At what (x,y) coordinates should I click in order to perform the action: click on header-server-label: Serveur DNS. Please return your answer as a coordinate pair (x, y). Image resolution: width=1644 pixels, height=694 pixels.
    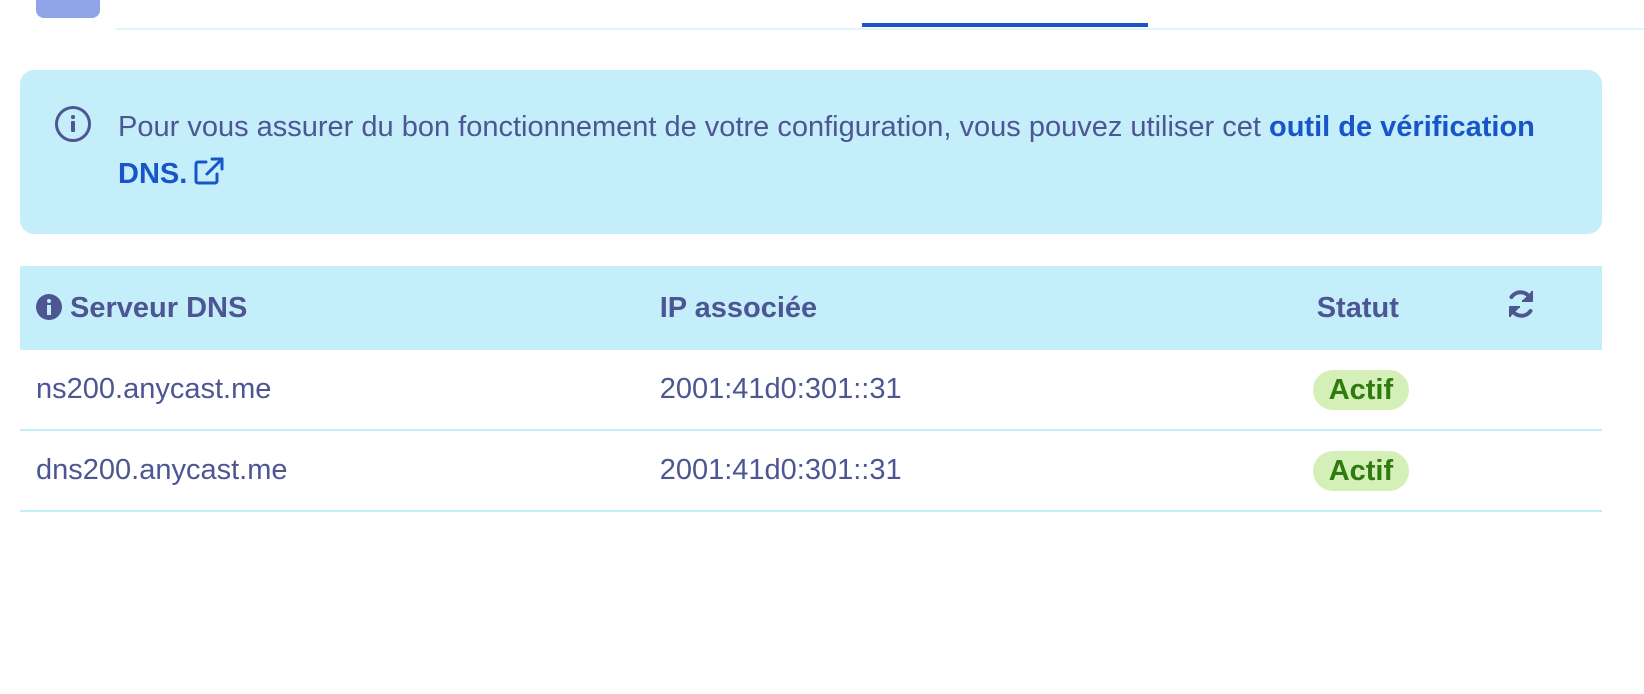
    Looking at the image, I should click on (159, 307).